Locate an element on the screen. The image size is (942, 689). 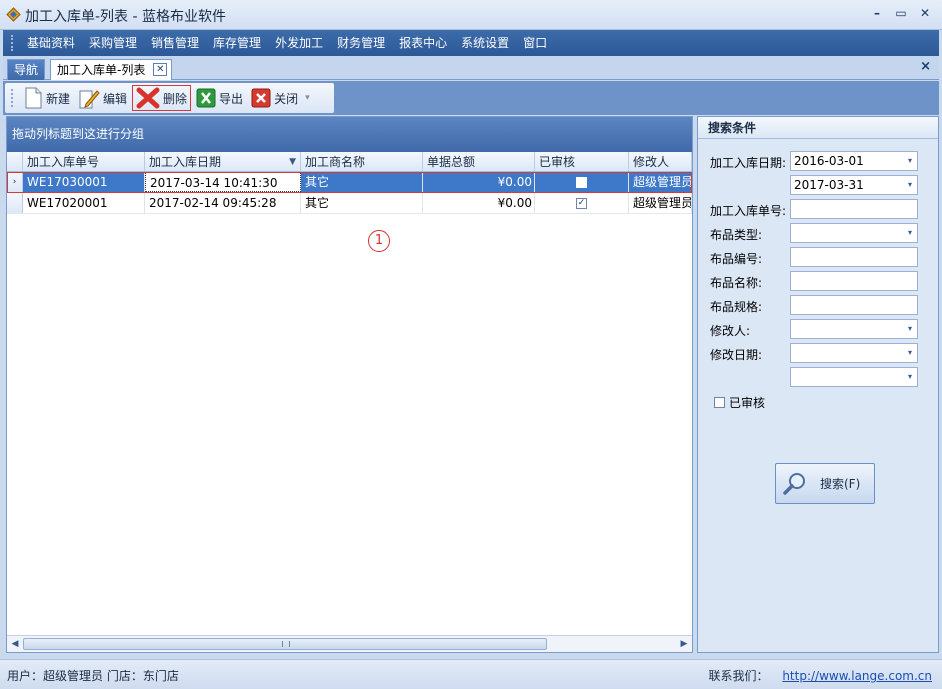
new-label: 新建 is located at coordinates (58, 98).